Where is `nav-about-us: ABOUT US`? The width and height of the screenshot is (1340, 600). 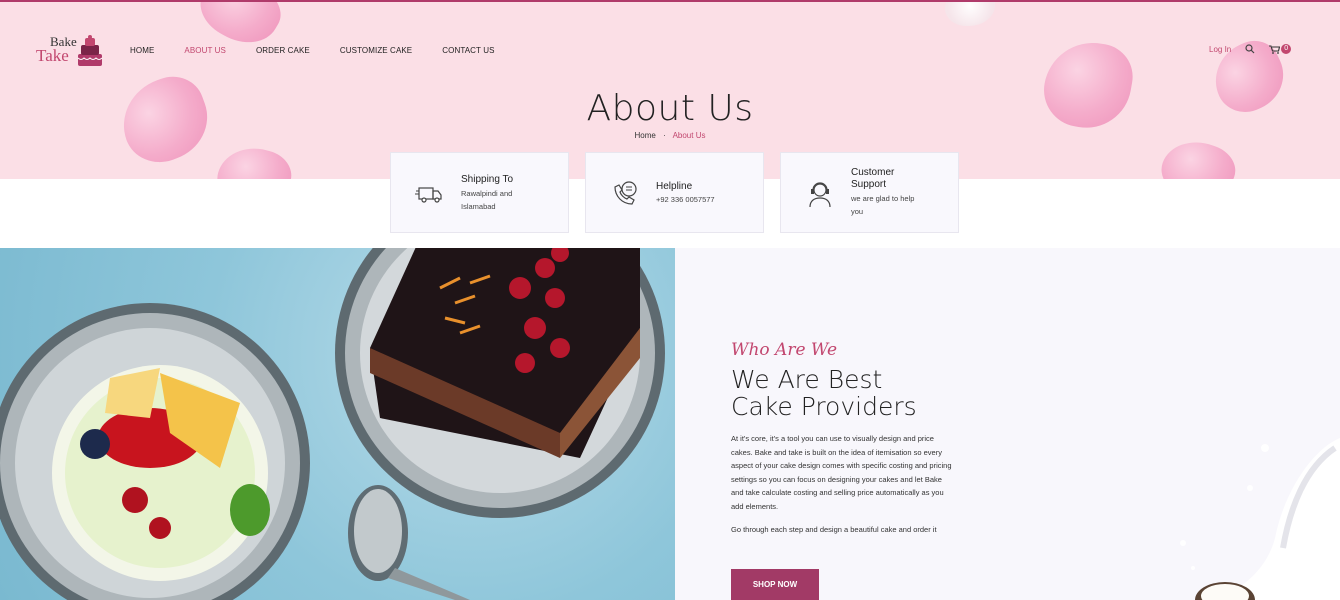 nav-about-us: ABOUT US is located at coordinates (205, 50).